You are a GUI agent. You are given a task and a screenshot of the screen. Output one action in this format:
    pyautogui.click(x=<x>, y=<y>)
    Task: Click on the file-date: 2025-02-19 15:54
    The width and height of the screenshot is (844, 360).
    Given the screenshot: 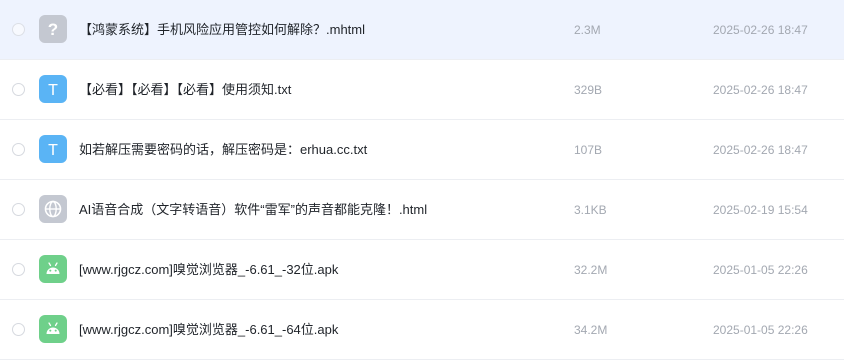 What is the action you would take?
    pyautogui.click(x=760, y=210)
    